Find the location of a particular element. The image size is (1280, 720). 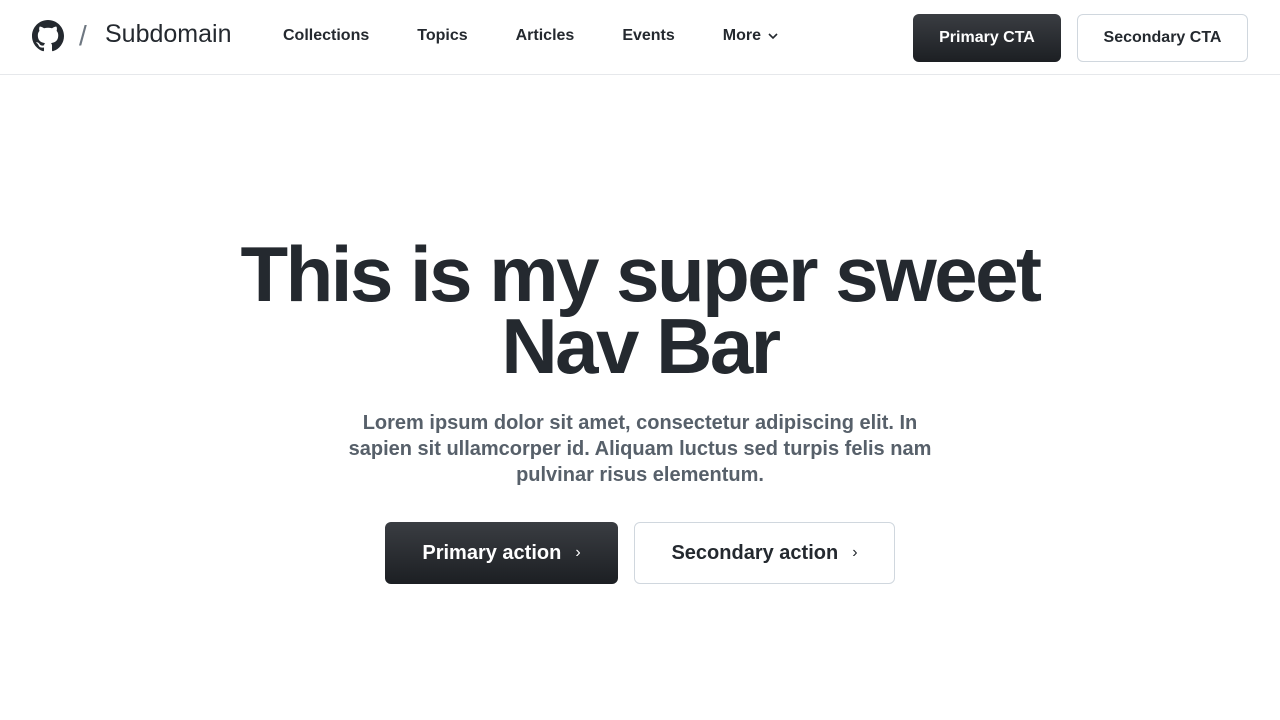

subdomain-title: Subdomain is located at coordinates (168, 34).